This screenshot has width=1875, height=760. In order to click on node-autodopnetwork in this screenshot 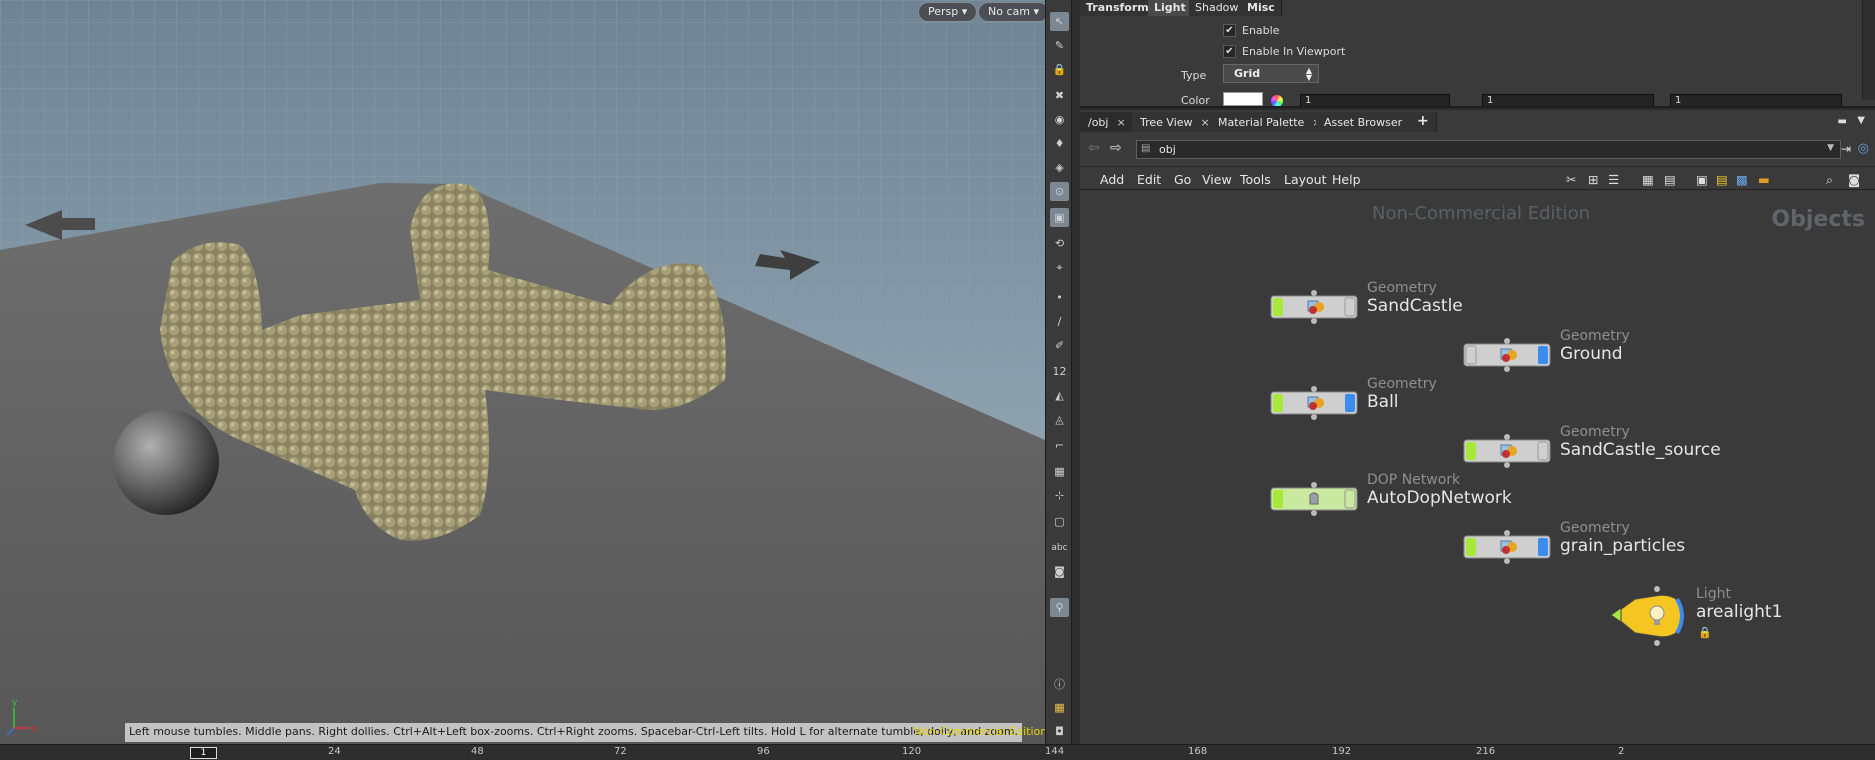, I will do `click(1314, 499)`.